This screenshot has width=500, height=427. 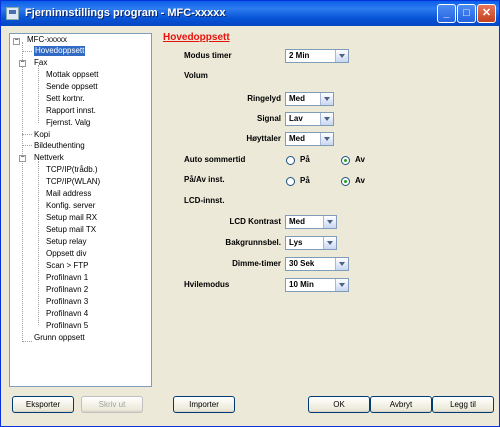 I want to click on tree-item-setup-mail-tx: Setup mail TX, so click(x=71, y=230).